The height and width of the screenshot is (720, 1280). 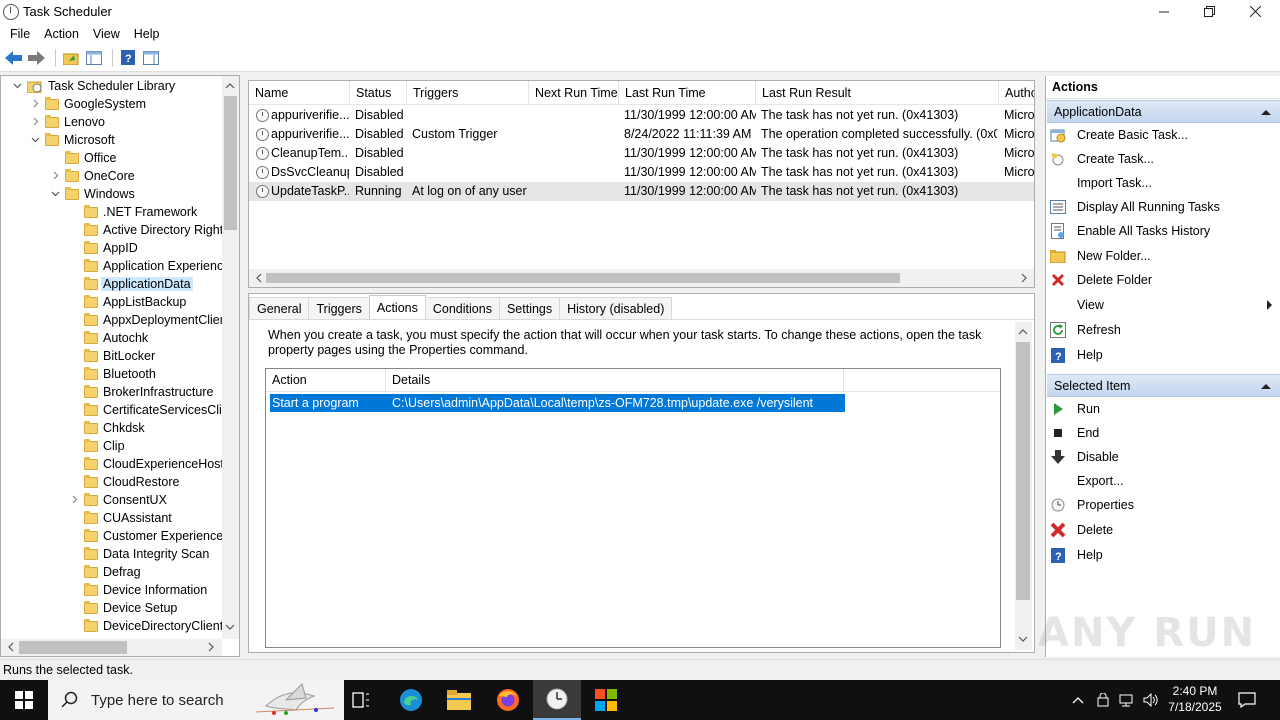 I want to click on tree-item: Task Scheduler Library, so click(x=93, y=86).